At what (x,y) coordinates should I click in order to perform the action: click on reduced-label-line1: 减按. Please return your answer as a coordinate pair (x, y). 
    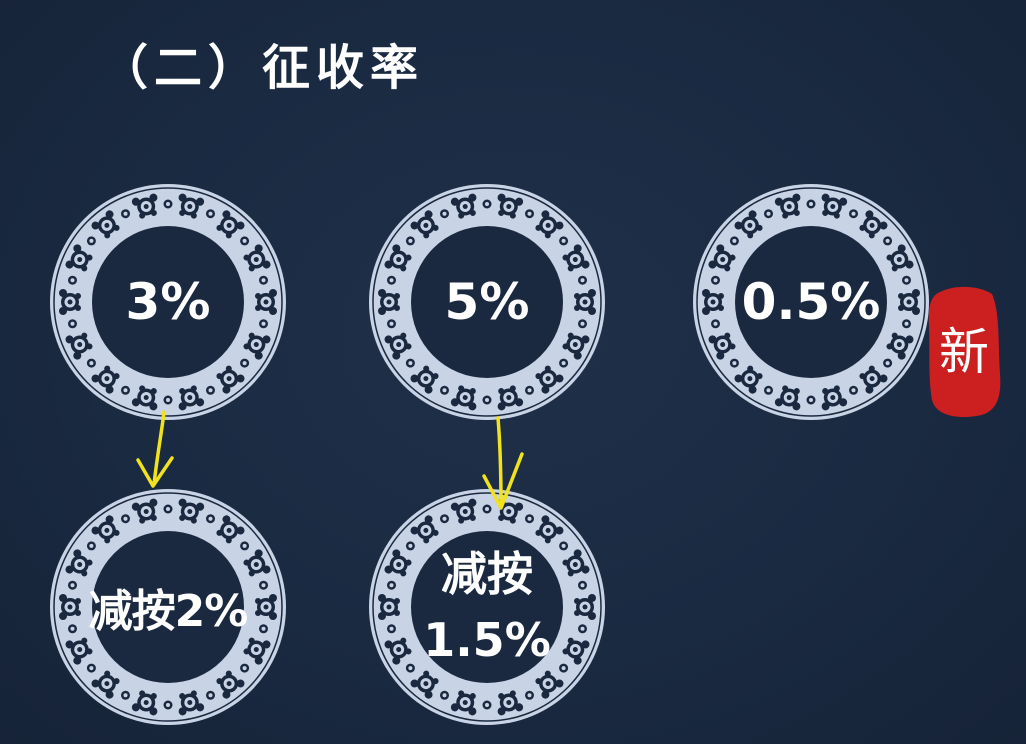
    Looking at the image, I should click on (487, 574).